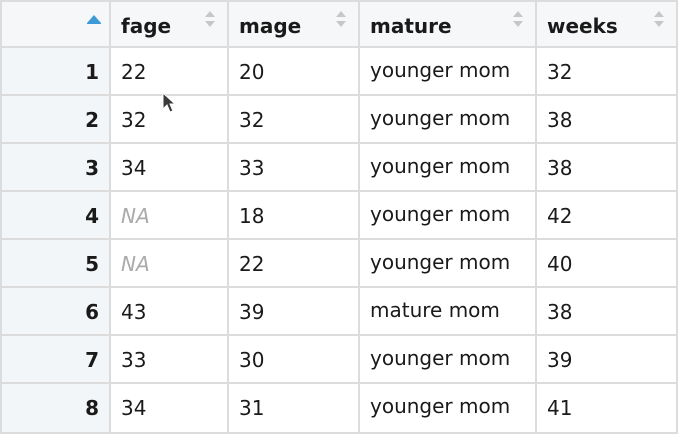  Describe the element at coordinates (94, 19) in the screenshot. I see `sort-ascending-icon` at that location.